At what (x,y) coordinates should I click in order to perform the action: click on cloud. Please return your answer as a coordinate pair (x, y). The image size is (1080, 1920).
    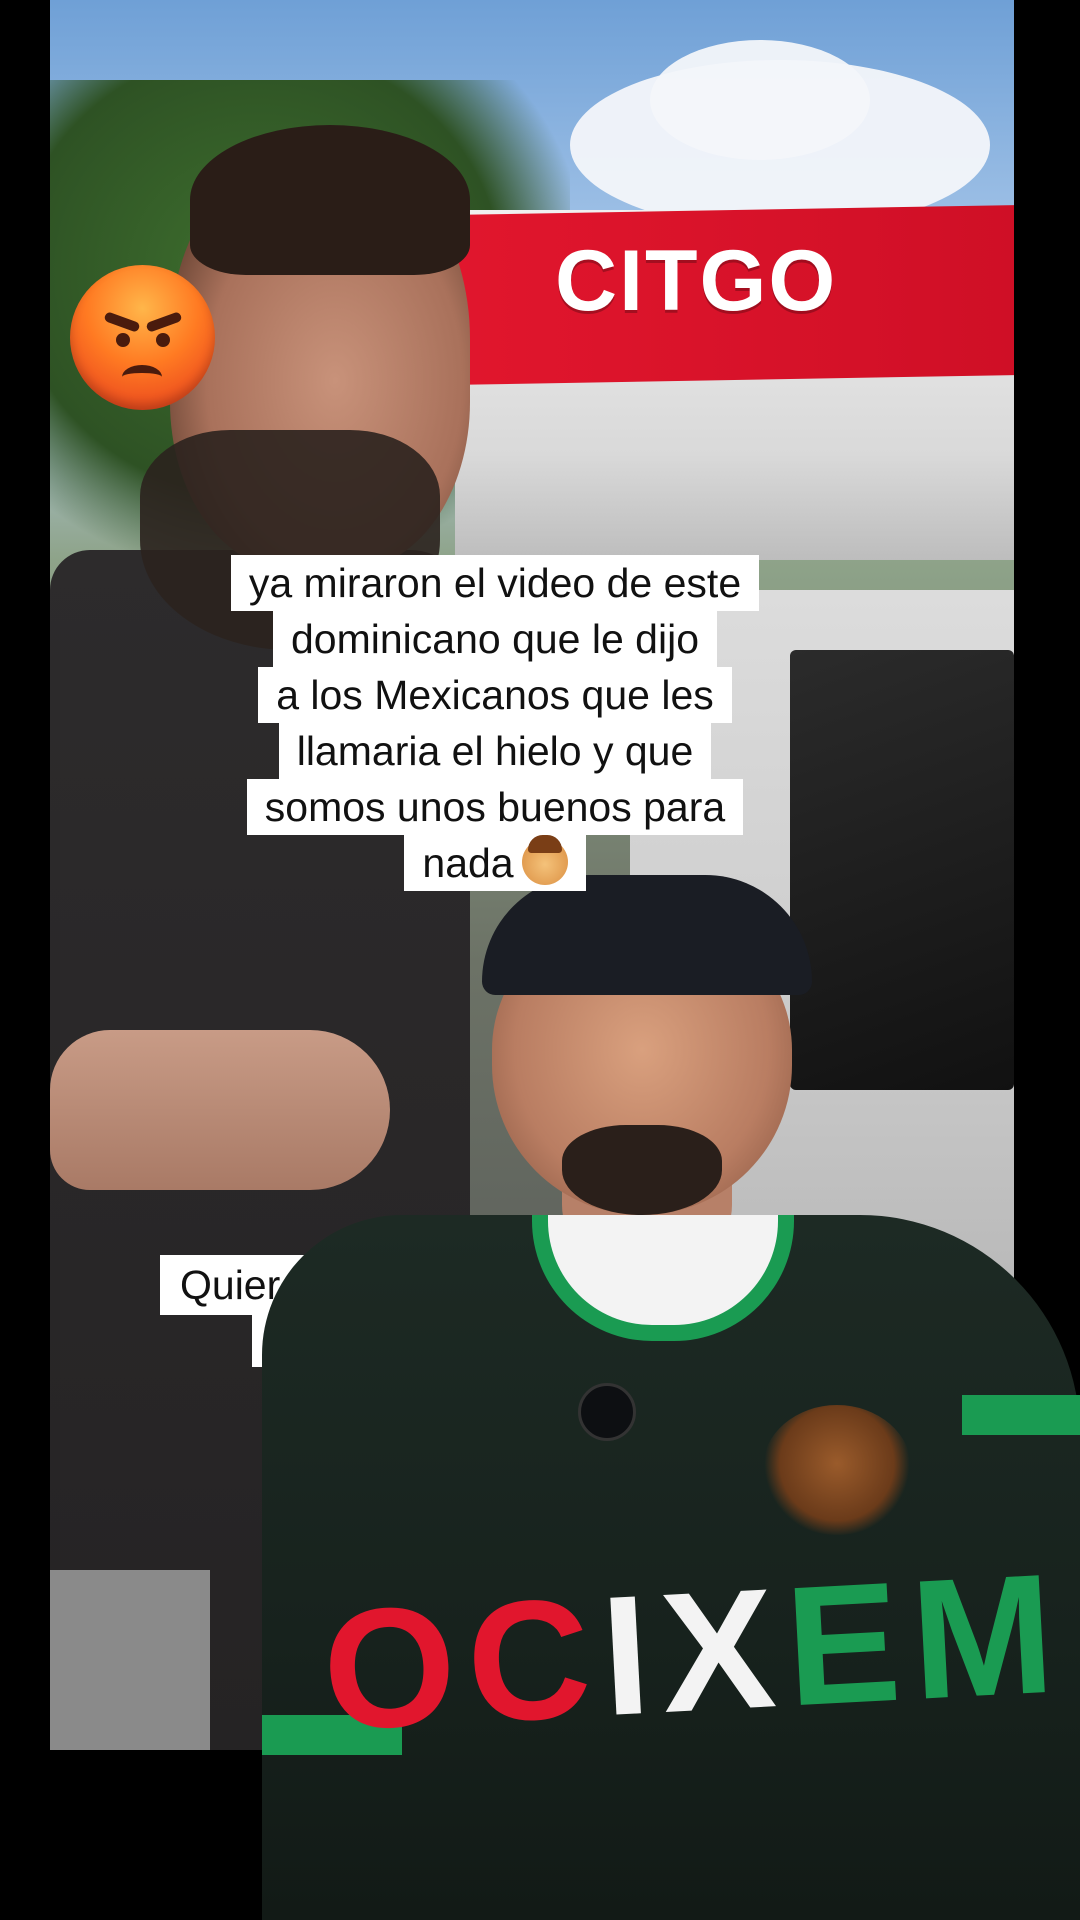
    Looking at the image, I should click on (760, 100).